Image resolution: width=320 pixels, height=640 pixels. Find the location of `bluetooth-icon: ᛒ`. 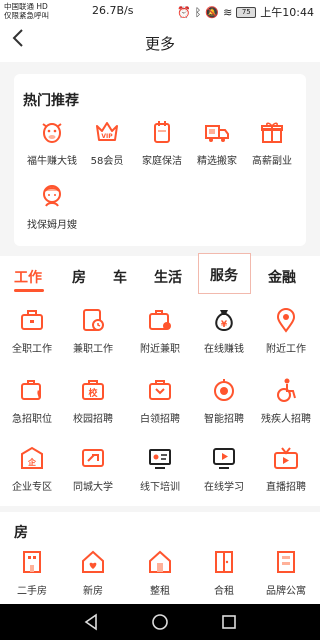

bluetooth-icon: ᛒ is located at coordinates (198, 12).